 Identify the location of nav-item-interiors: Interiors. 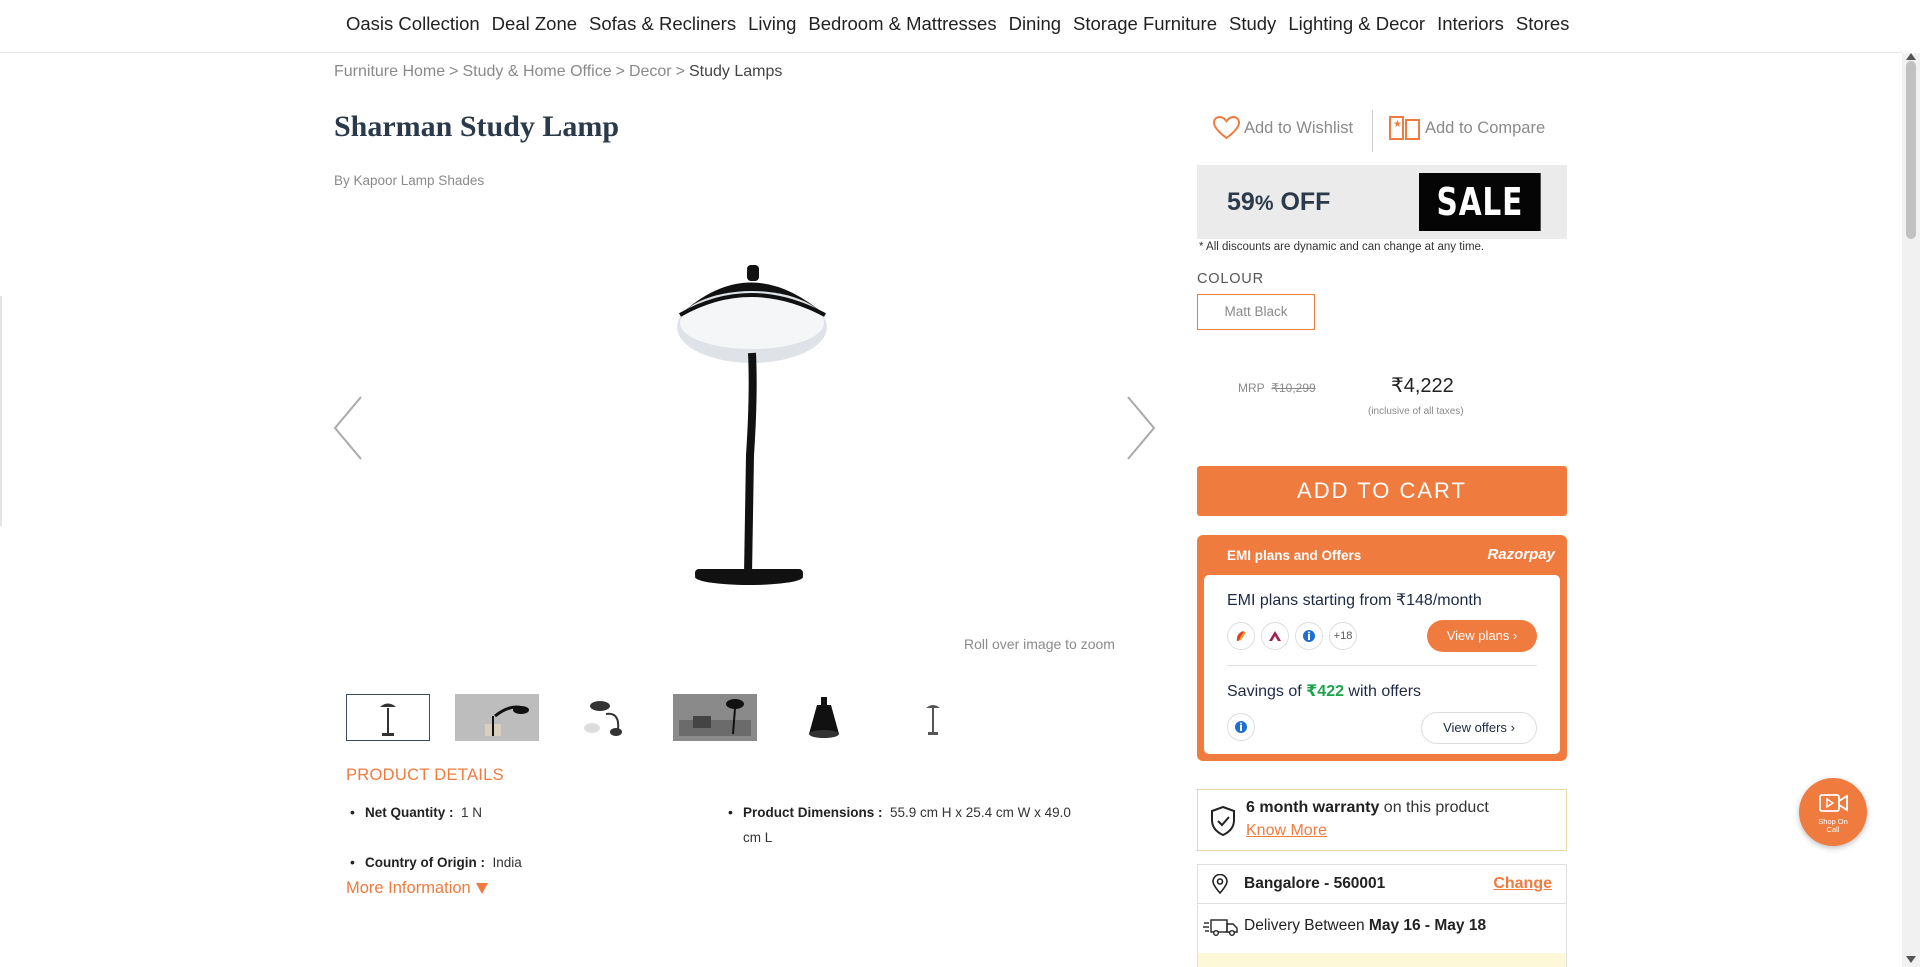
(1470, 24).